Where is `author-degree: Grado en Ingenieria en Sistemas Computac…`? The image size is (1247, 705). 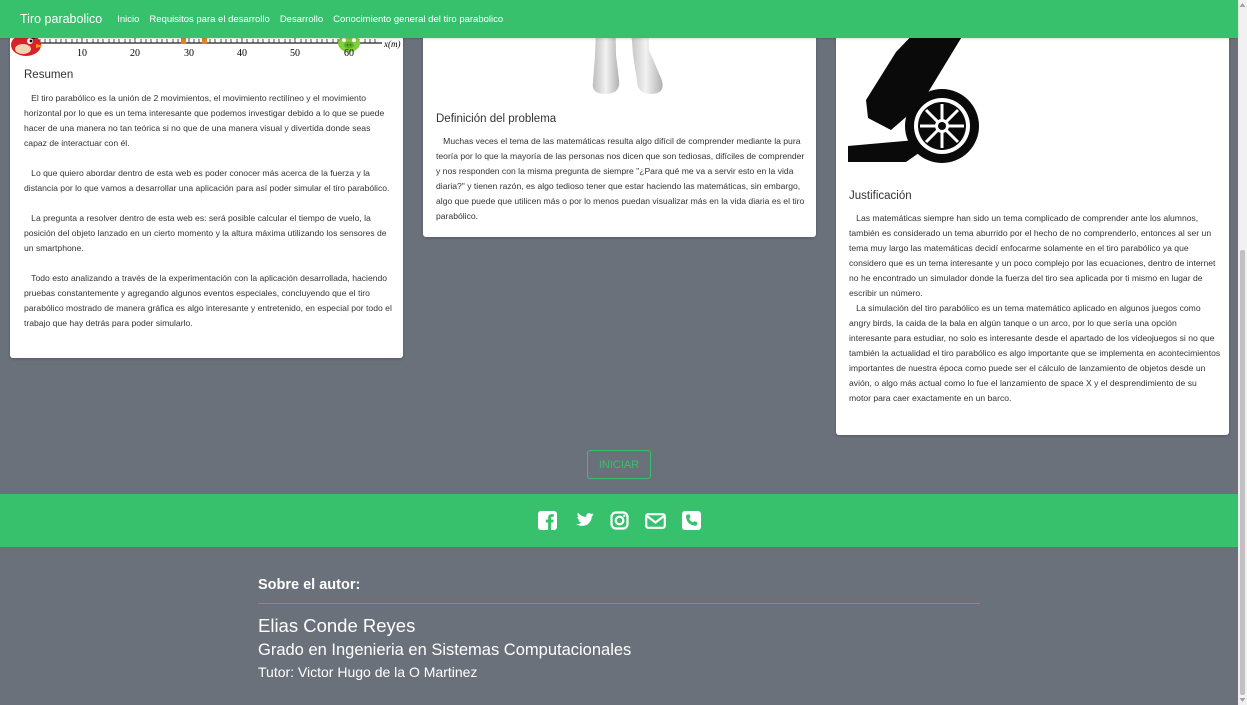 author-degree: Grado en Ingenieria en Sistemas Computac… is located at coordinates (445, 650).